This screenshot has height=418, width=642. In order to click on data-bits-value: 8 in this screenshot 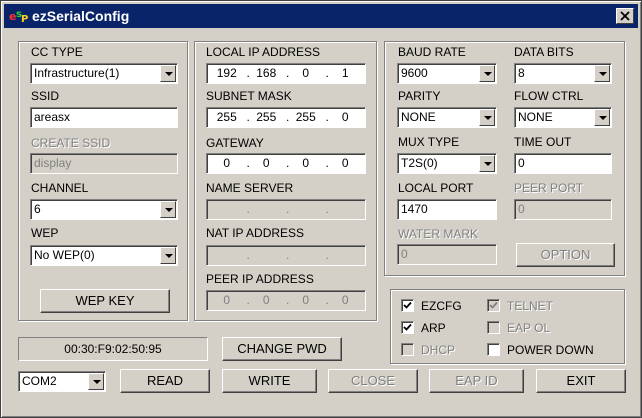, I will do `click(521, 73)`.